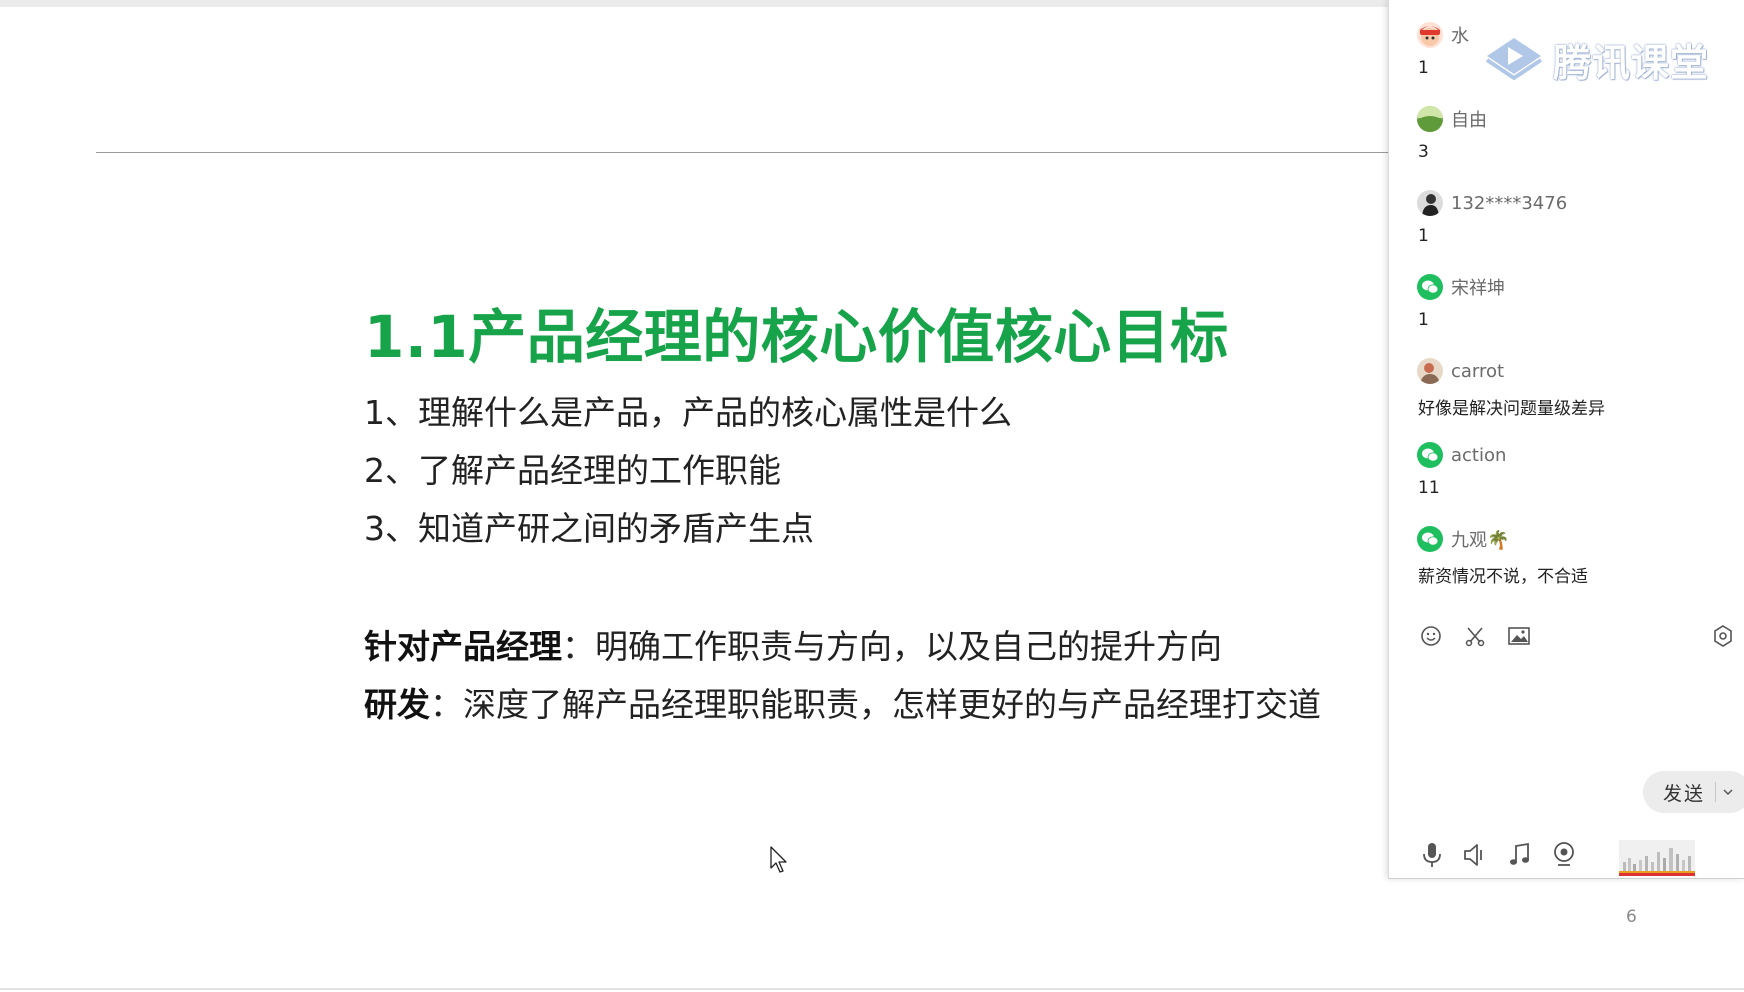  What do you see at coordinates (1564, 855) in the screenshot?
I see `camera-icon` at bounding box center [1564, 855].